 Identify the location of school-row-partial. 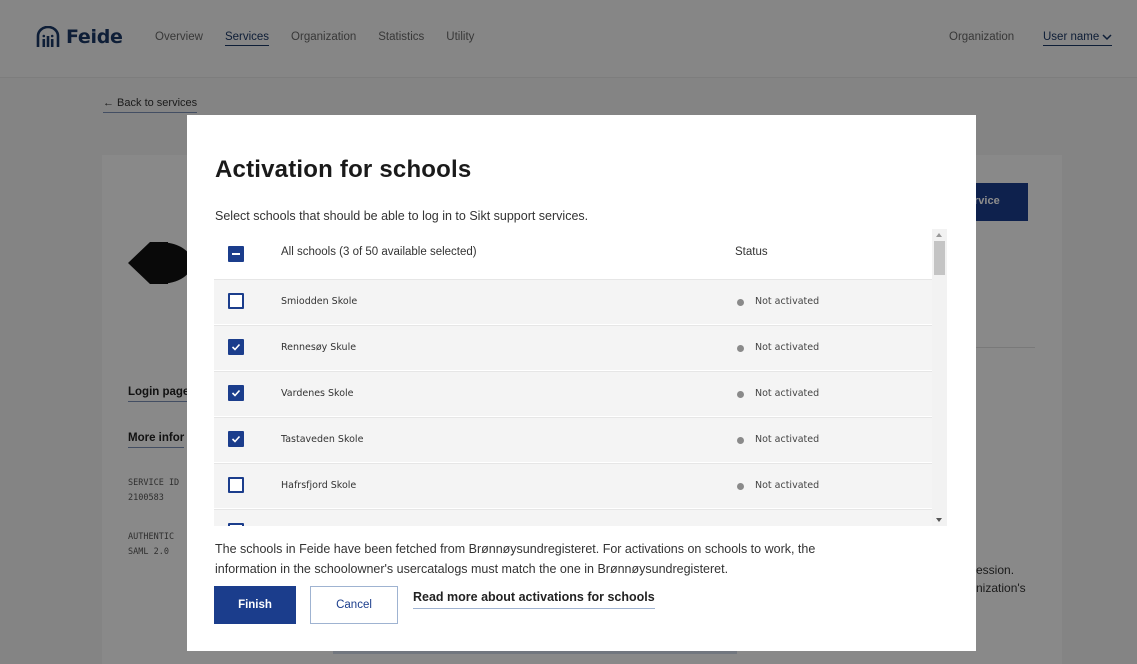
(574, 517).